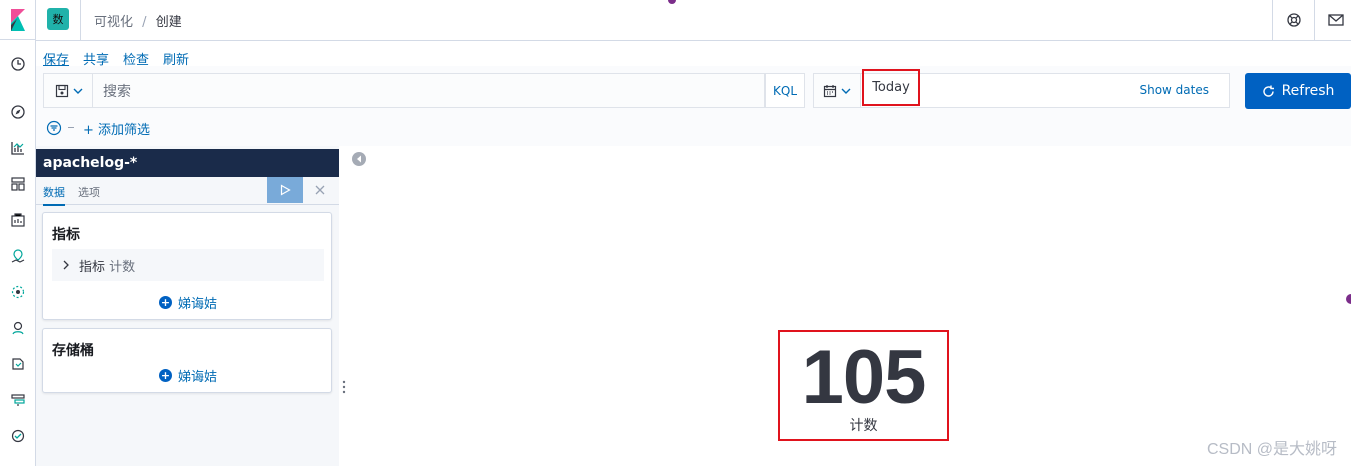  What do you see at coordinates (18, 233) in the screenshot?
I see `left-nav` at bounding box center [18, 233].